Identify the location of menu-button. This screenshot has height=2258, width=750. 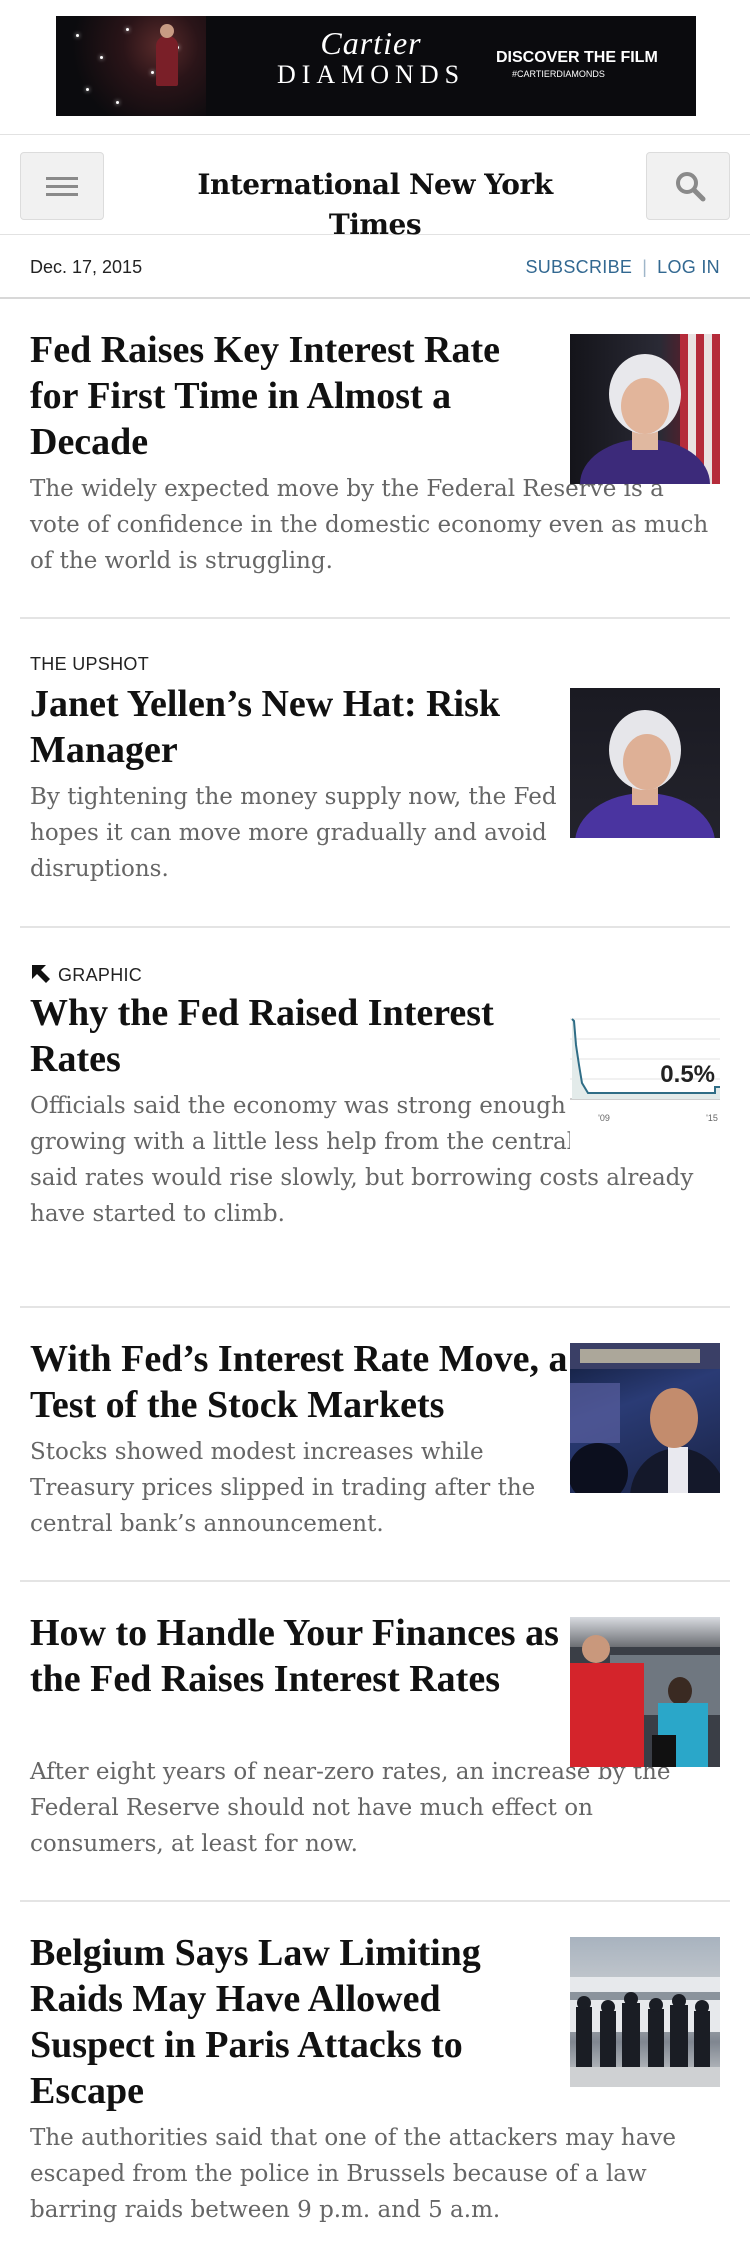
(62, 186).